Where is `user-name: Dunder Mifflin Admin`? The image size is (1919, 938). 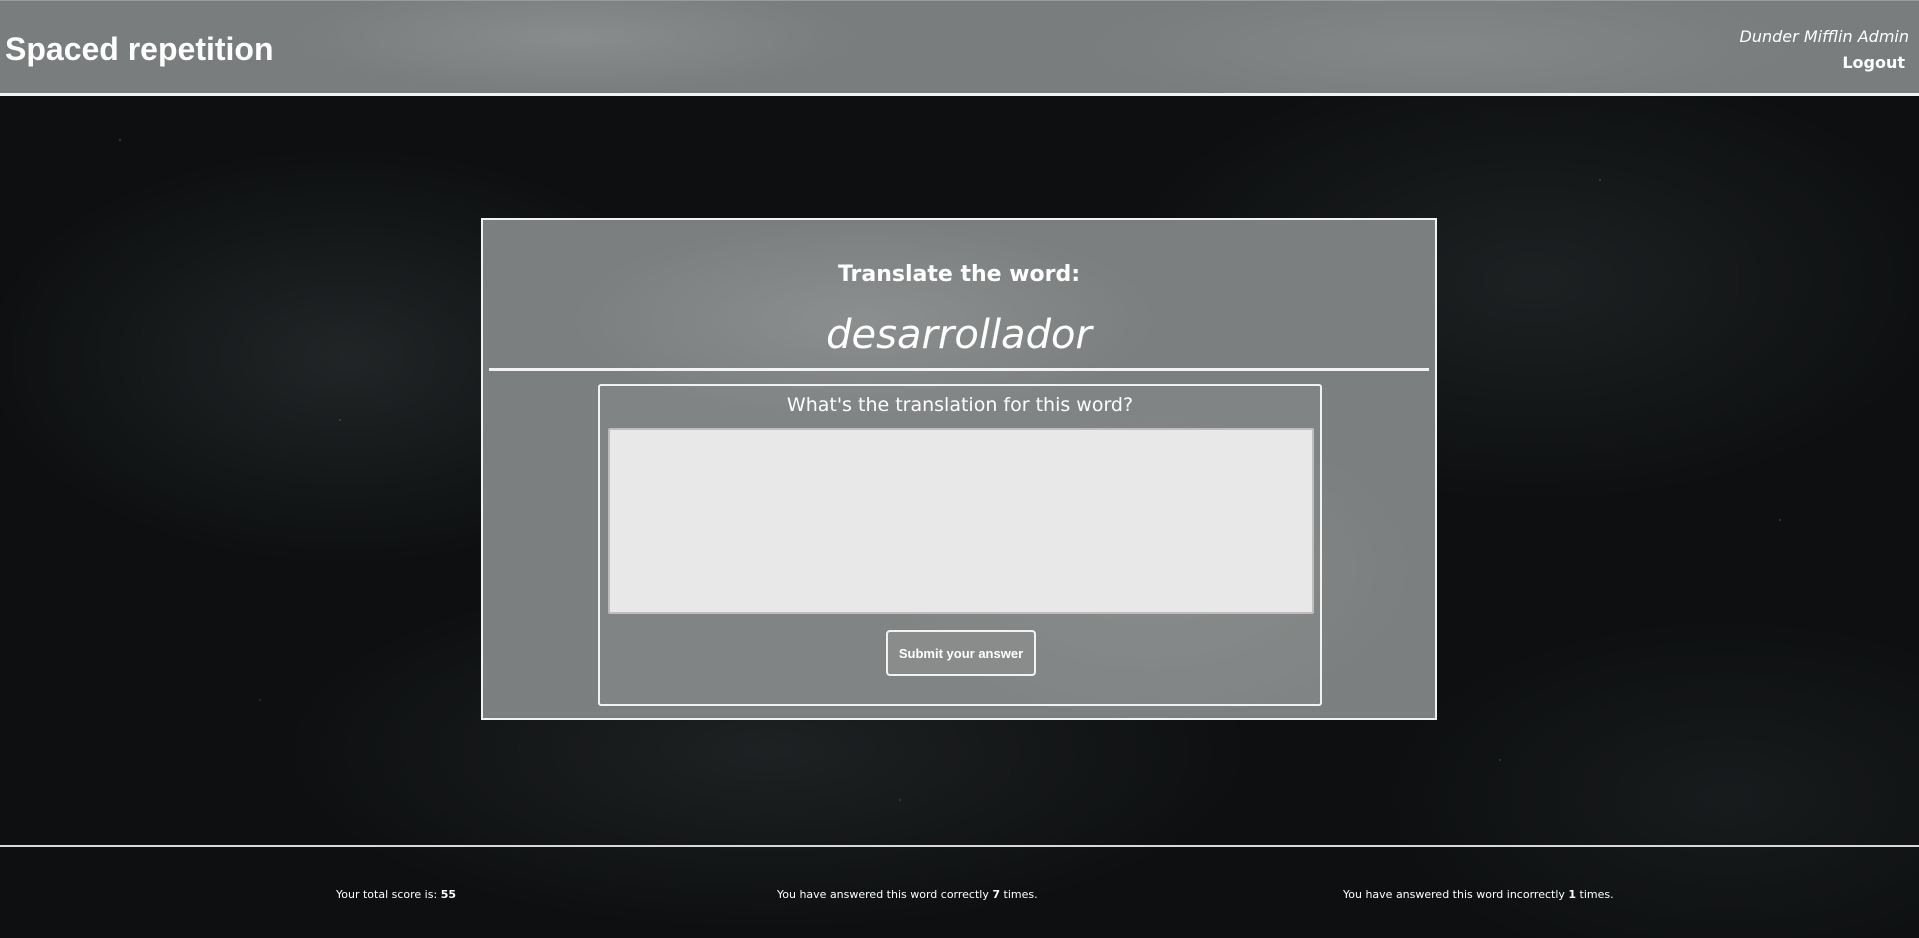
user-name: Dunder Mifflin Admin is located at coordinates (1824, 36).